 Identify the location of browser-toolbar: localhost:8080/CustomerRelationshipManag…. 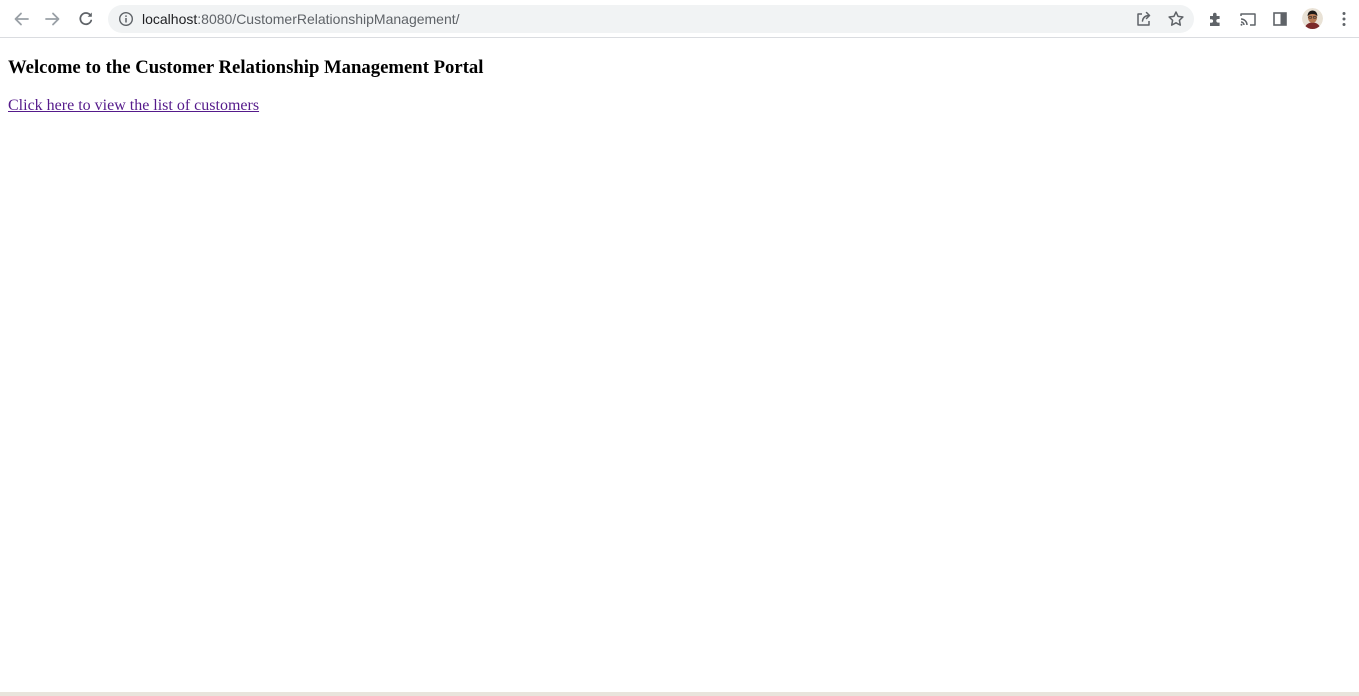
(679, 19).